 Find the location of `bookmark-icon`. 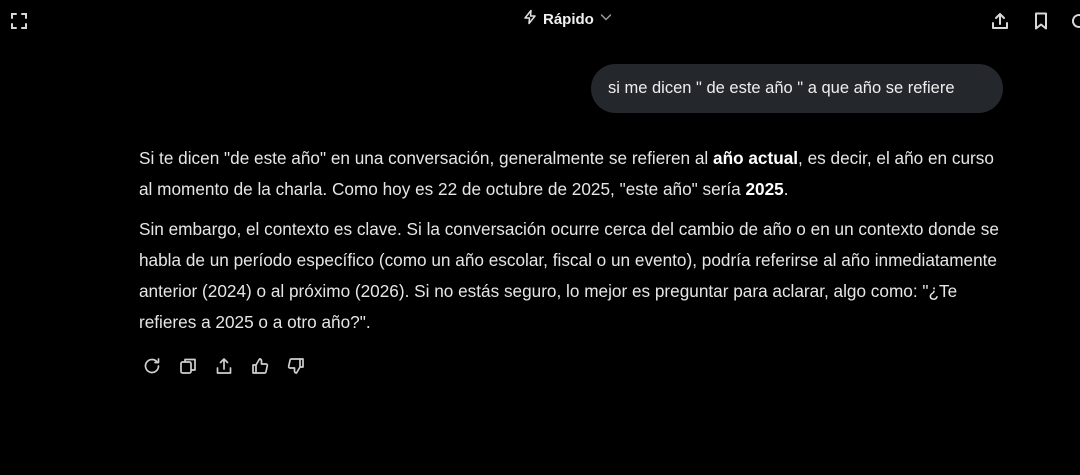

bookmark-icon is located at coordinates (1041, 21).